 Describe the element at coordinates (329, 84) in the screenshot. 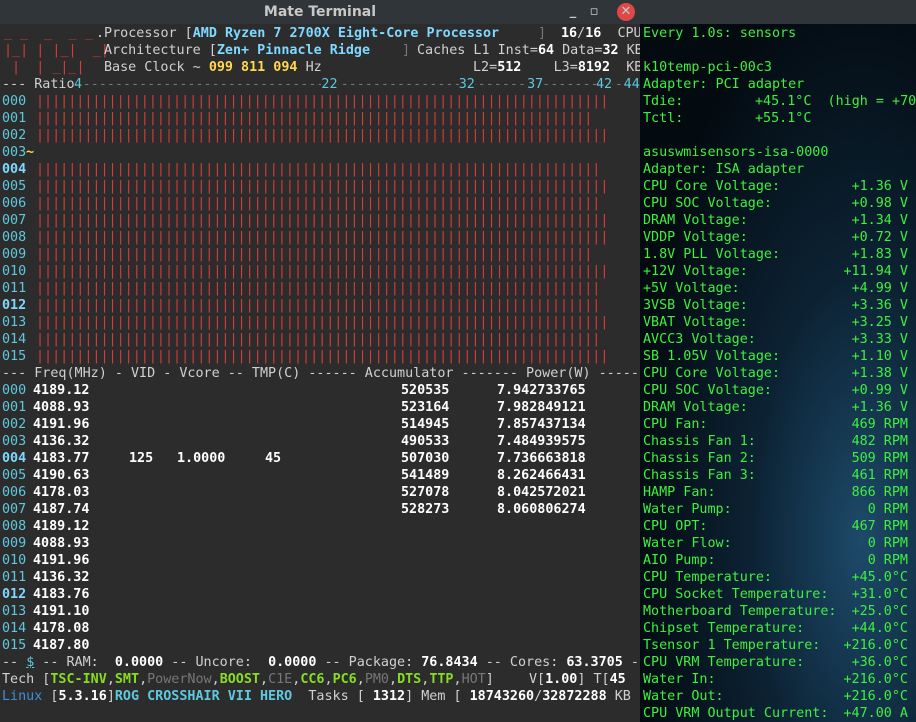

I see `ratio-tick: 22` at that location.